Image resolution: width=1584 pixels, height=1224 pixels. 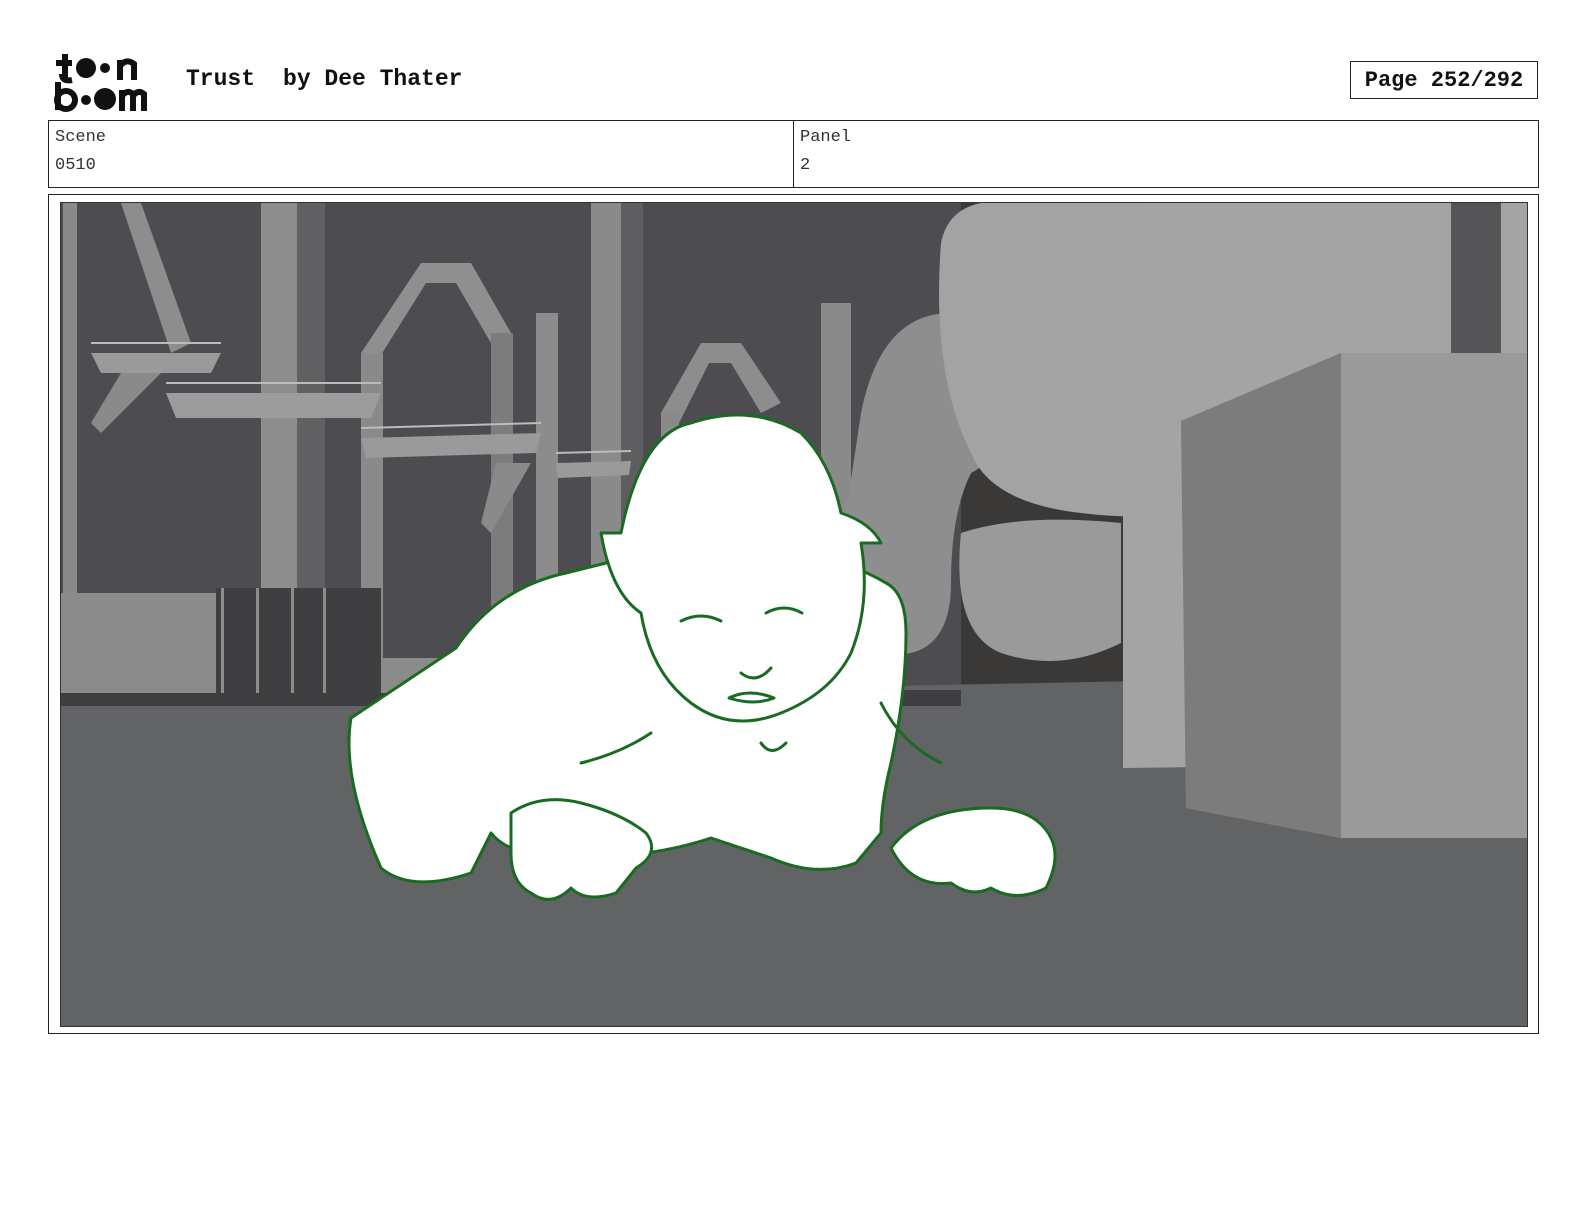 What do you see at coordinates (826, 137) in the screenshot?
I see `panel-label: Panel` at bounding box center [826, 137].